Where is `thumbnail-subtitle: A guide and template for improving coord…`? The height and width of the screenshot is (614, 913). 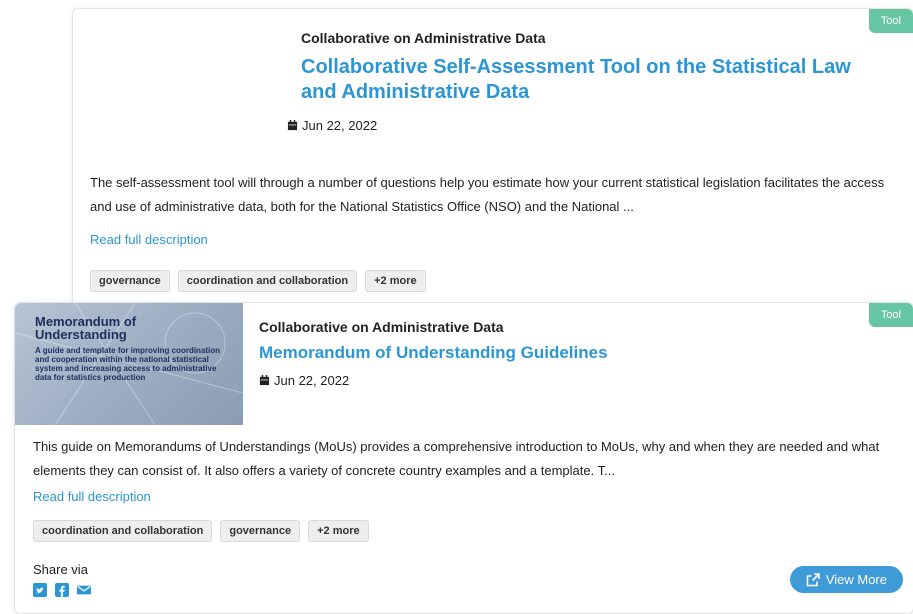 thumbnail-subtitle: A guide and template for improving coord… is located at coordinates (128, 364).